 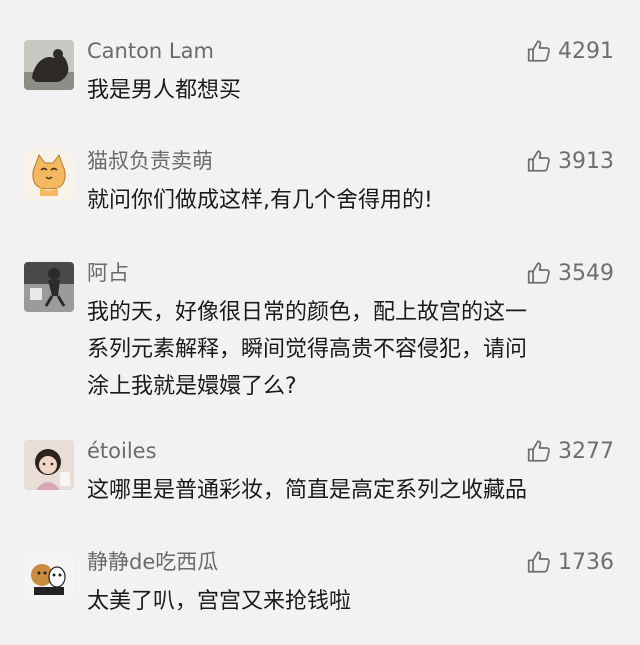 I want to click on username: étoiles, so click(x=122, y=451).